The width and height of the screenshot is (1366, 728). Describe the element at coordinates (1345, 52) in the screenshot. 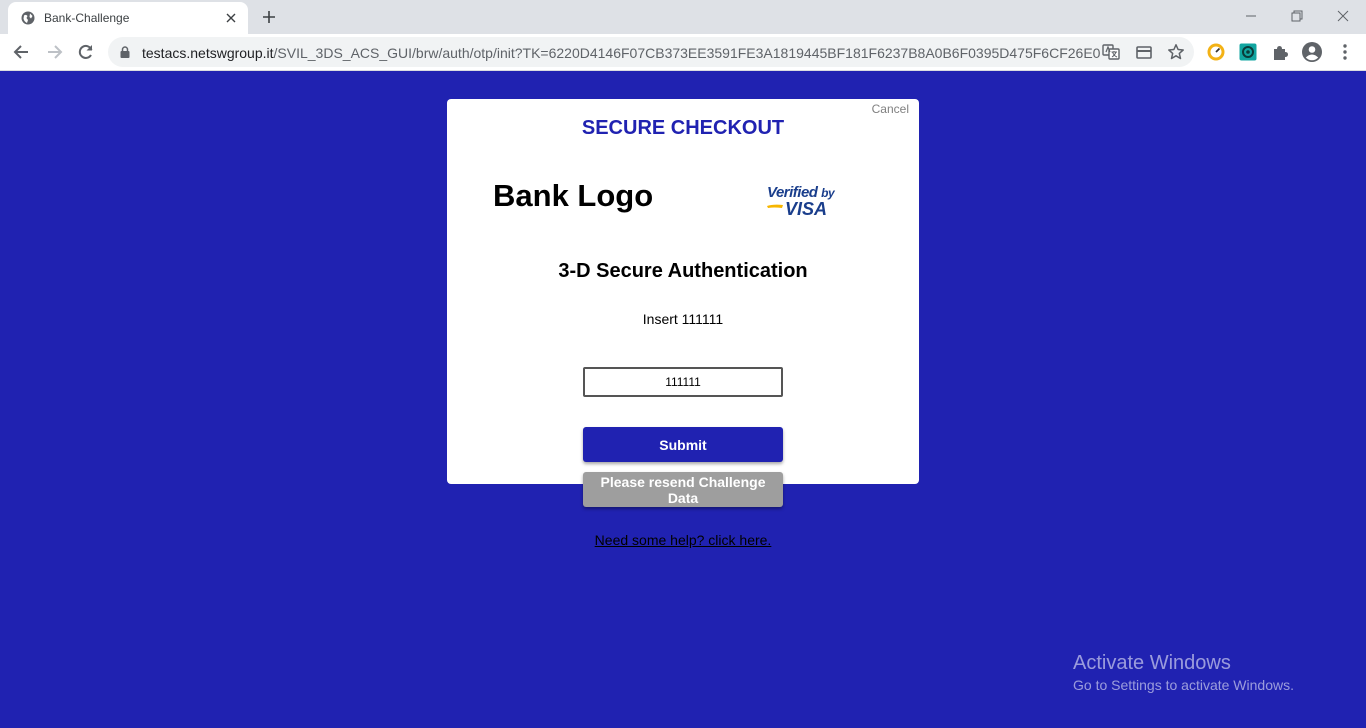

I see `kebab-menu-icon` at that location.